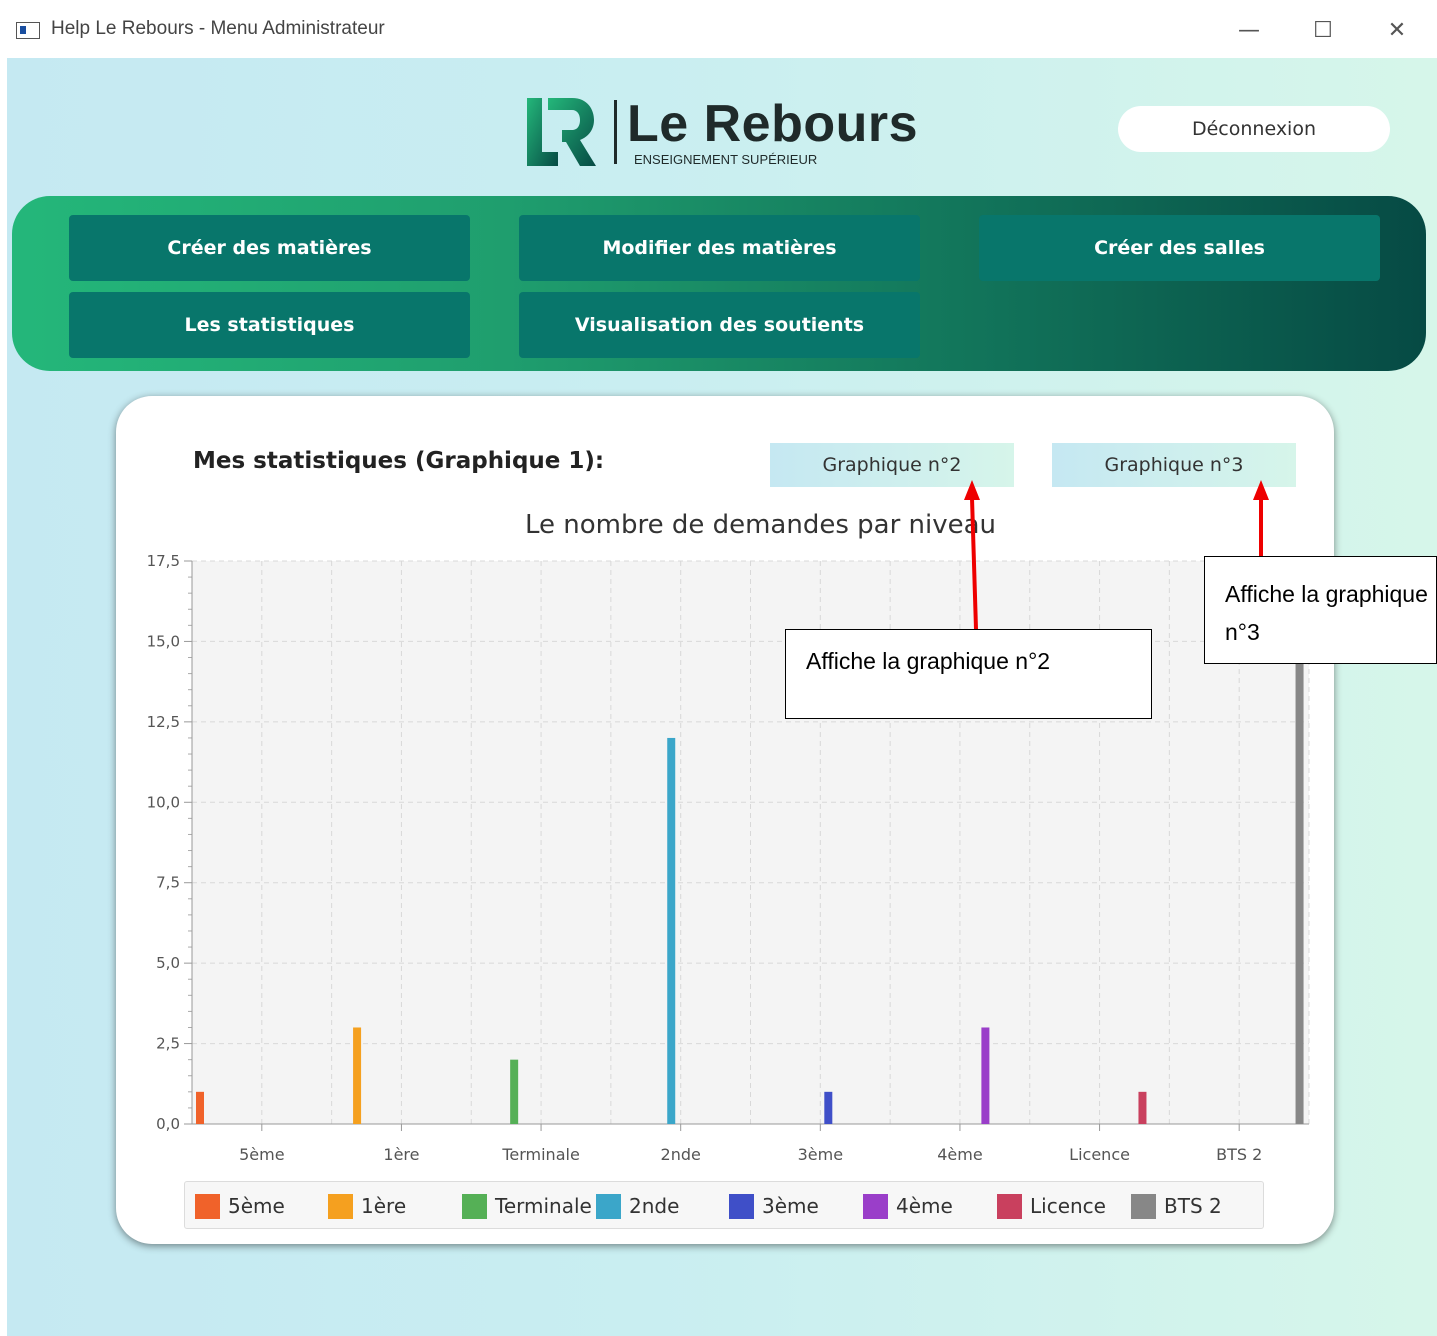  Describe the element at coordinates (218, 28) in the screenshot. I see `window-title: Help Le Rebours - Menu Administrateur` at that location.